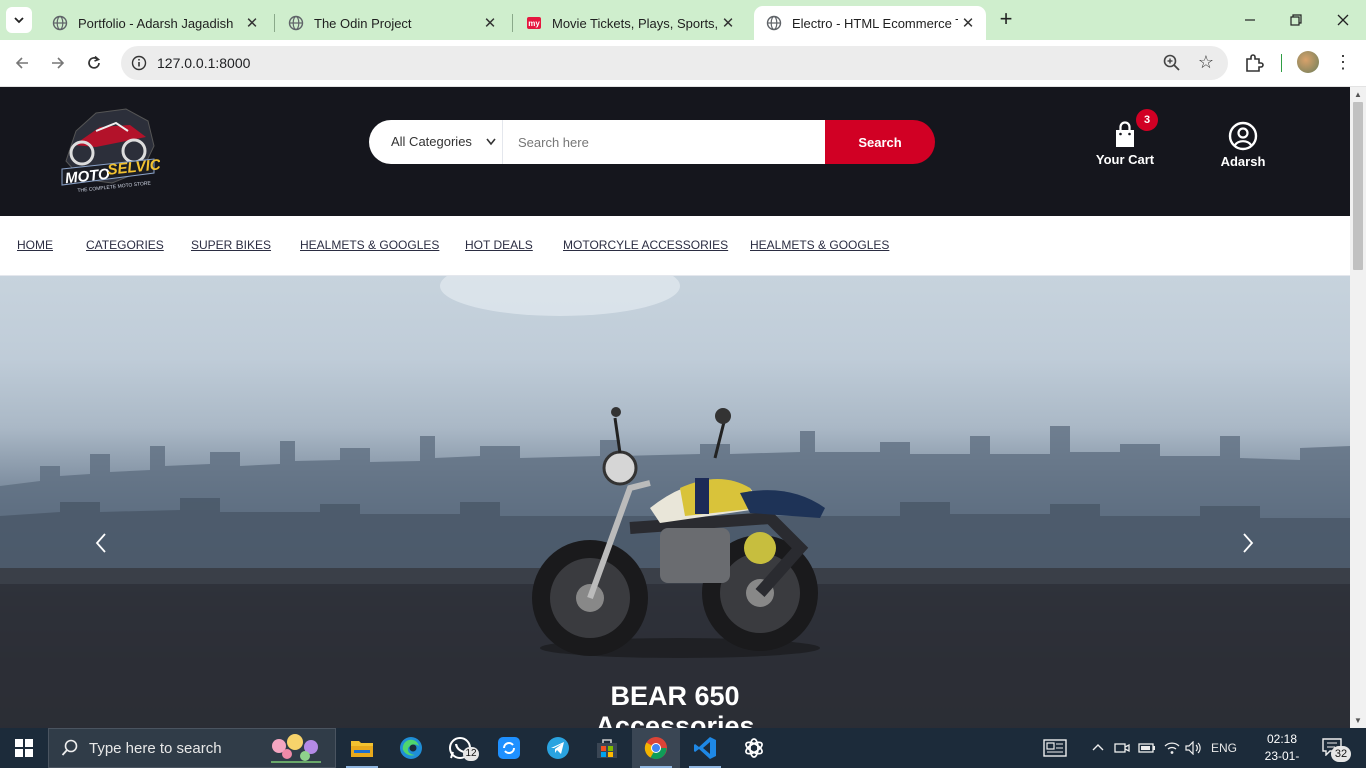  Describe the element at coordinates (1206, 62) in the screenshot. I see `bookmark-star-icon: ☆` at that location.